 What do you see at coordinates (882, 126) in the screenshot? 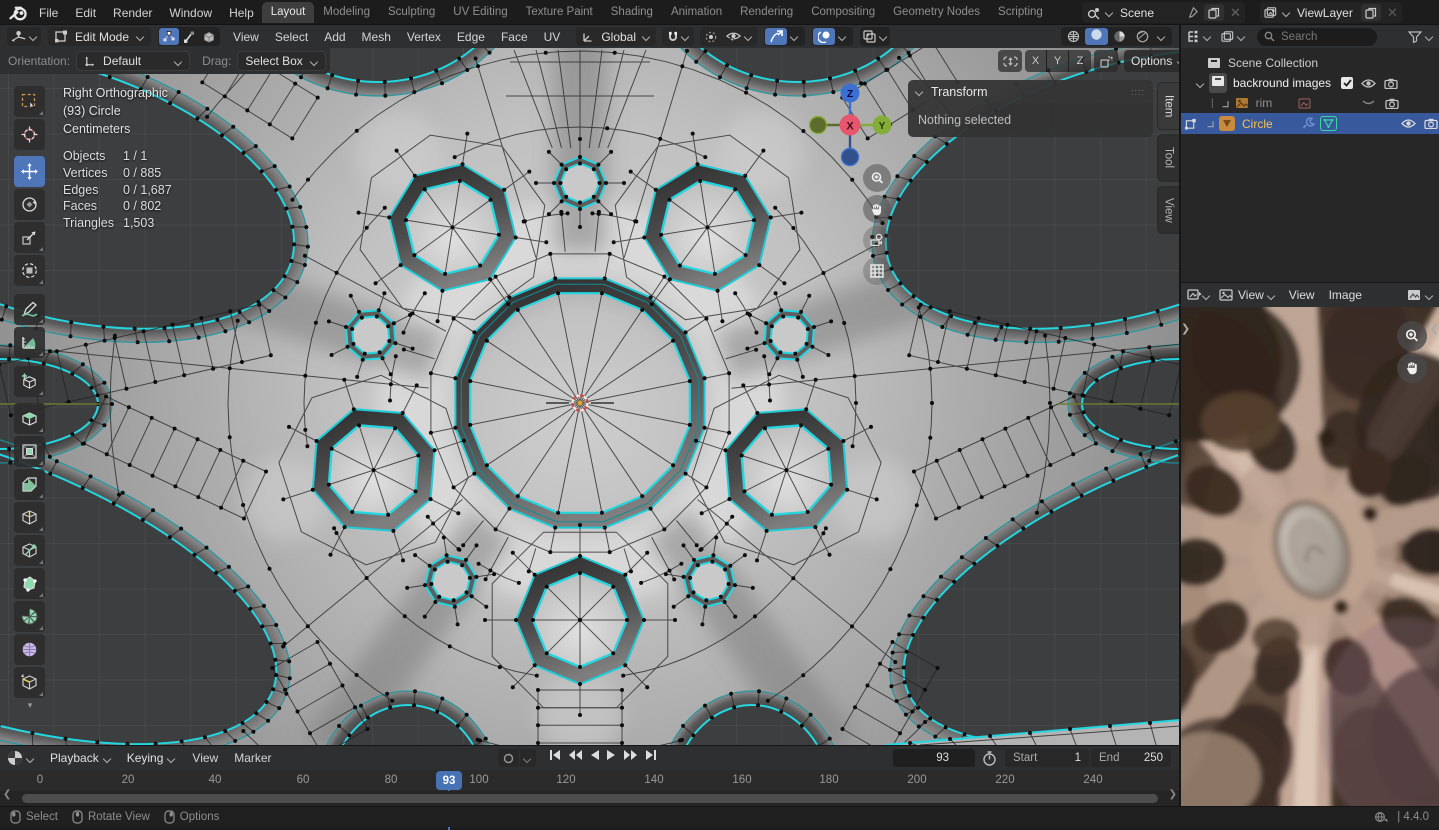
I see `svg-text: Y` at bounding box center [882, 126].